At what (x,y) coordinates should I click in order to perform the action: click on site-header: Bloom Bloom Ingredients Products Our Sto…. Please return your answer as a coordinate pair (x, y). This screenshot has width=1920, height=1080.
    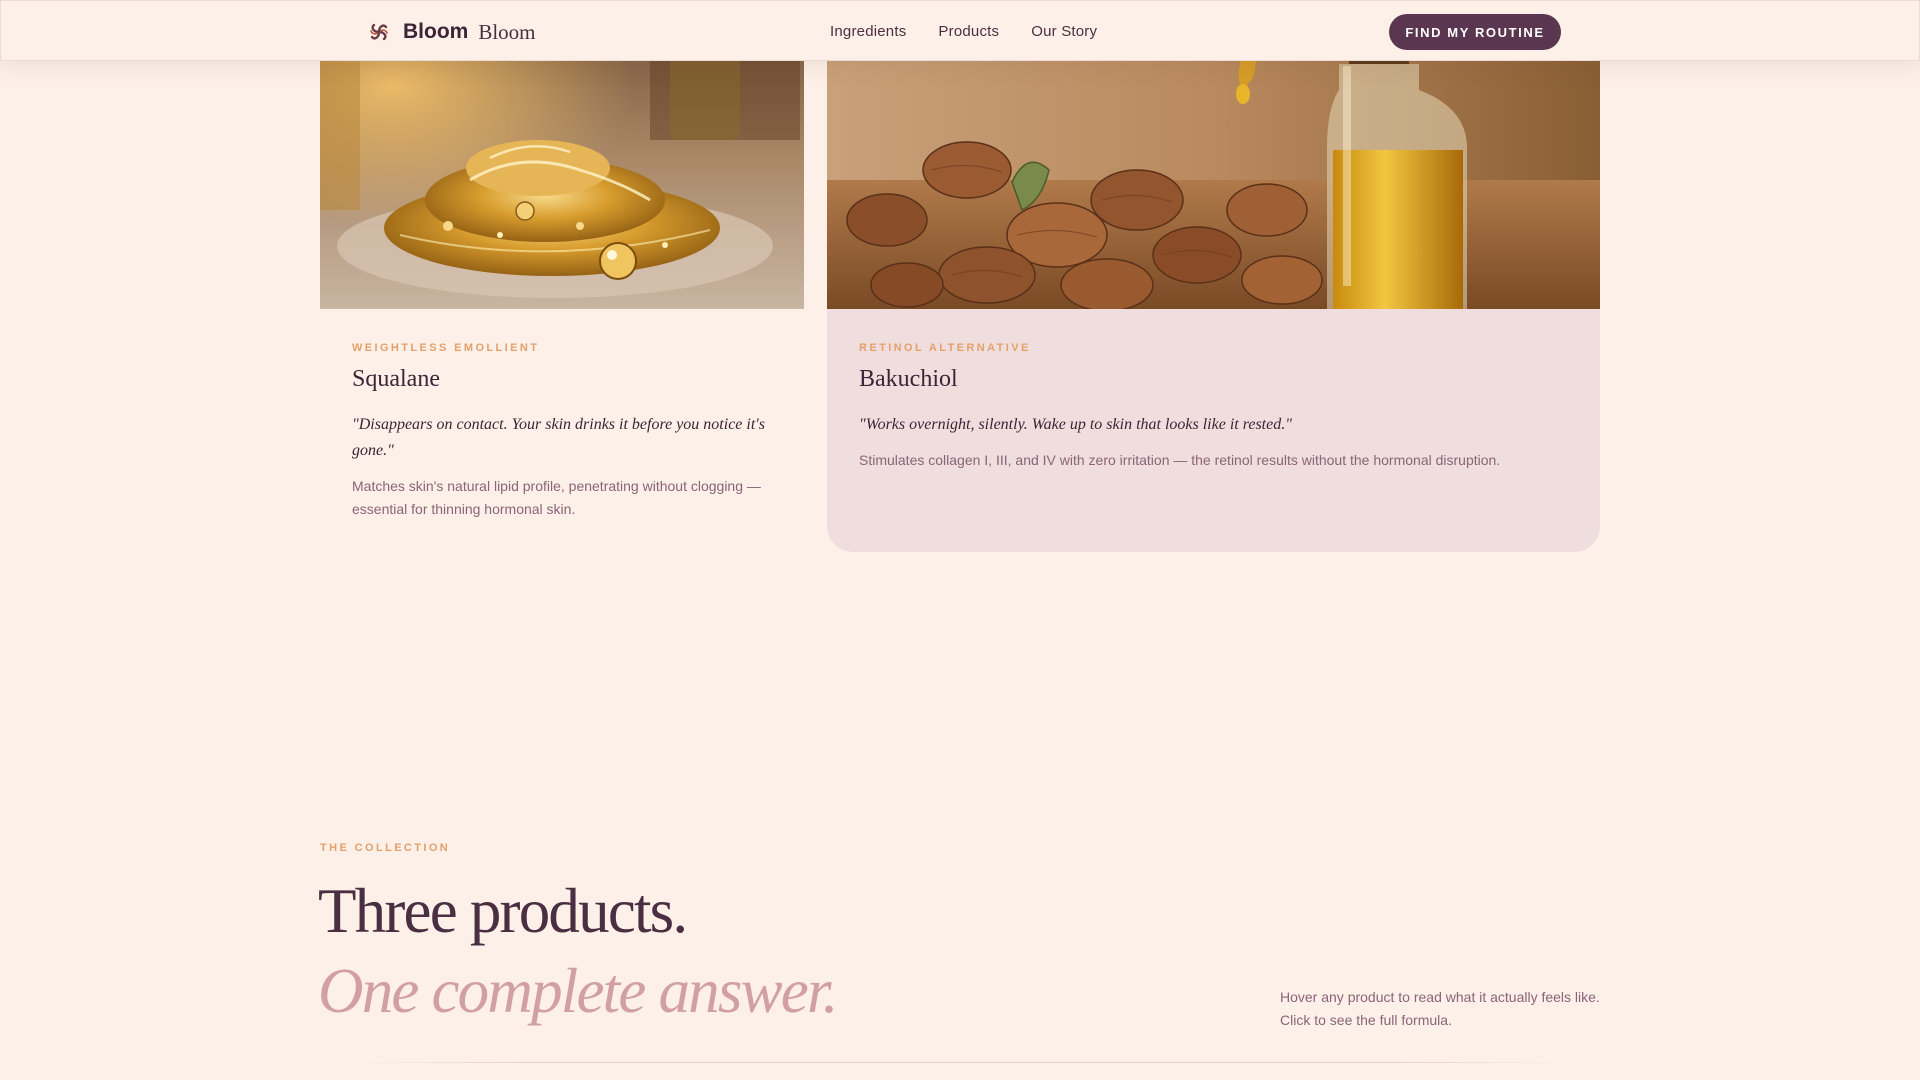
    Looking at the image, I should click on (960, 30).